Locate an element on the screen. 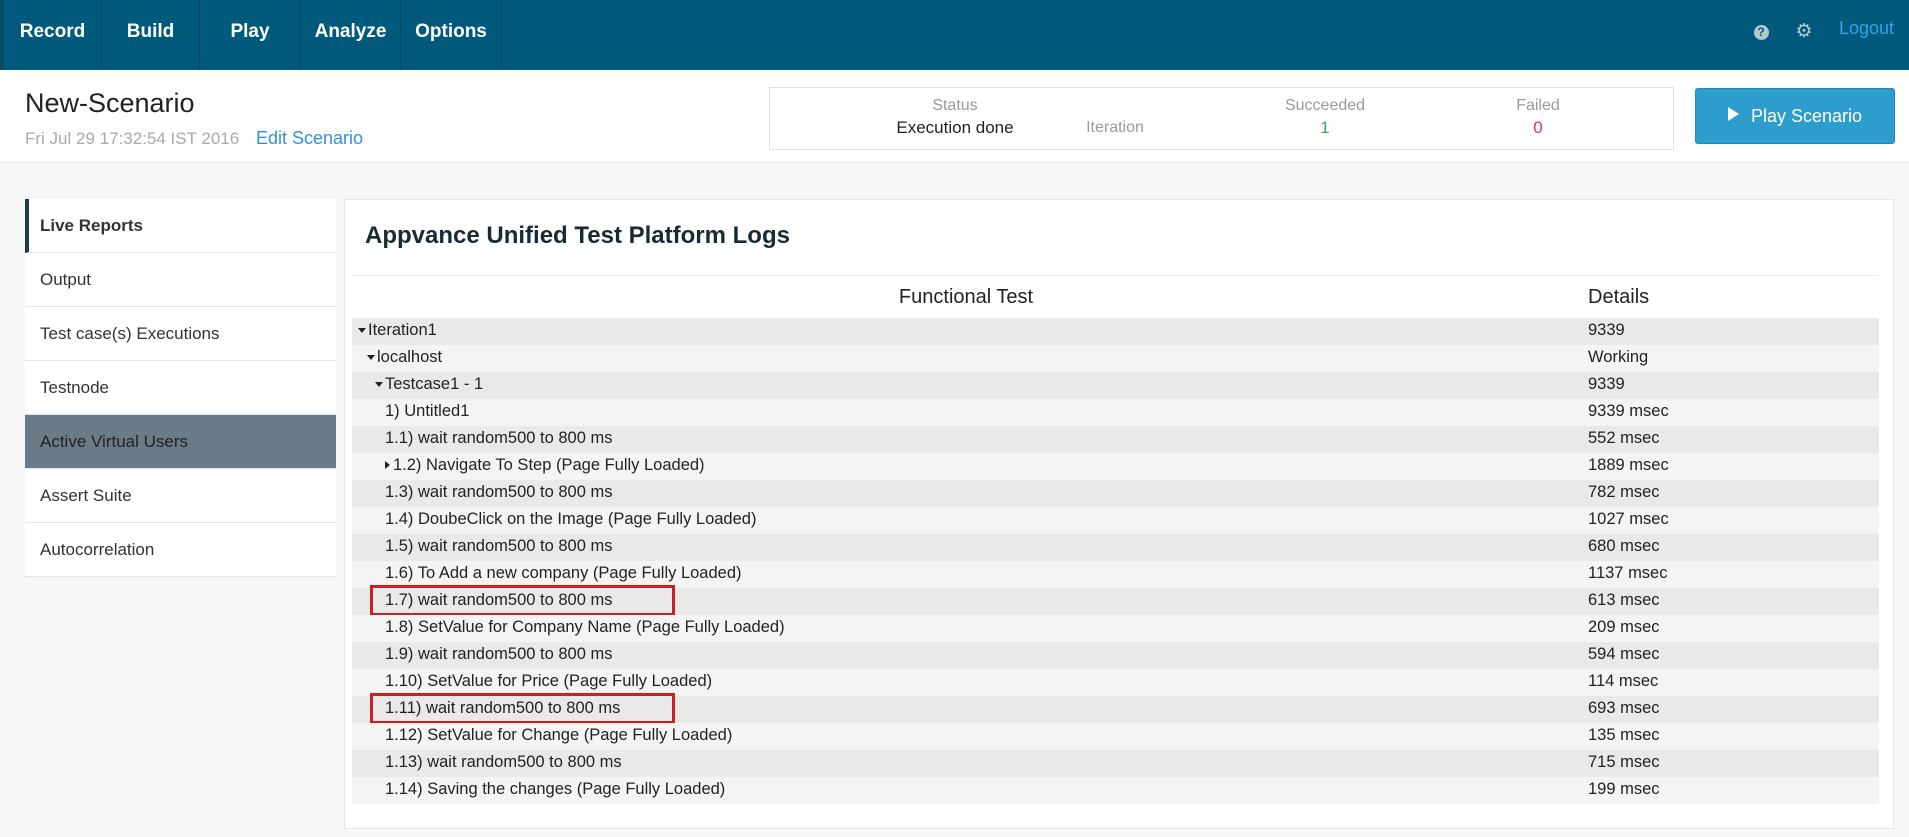 The image size is (1909, 837). nav-options: Options is located at coordinates (451, 35).